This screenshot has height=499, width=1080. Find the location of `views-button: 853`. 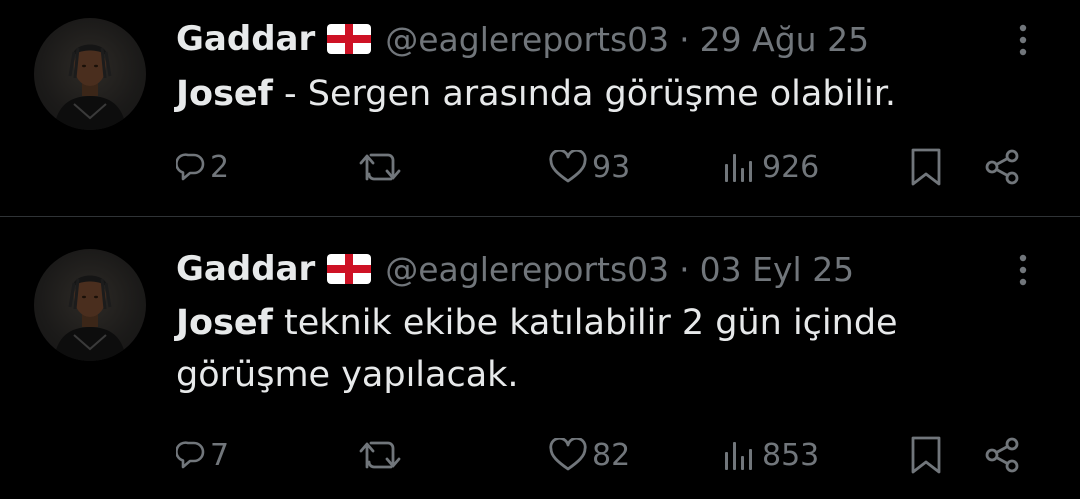

views-button: 853 is located at coordinates (770, 455).